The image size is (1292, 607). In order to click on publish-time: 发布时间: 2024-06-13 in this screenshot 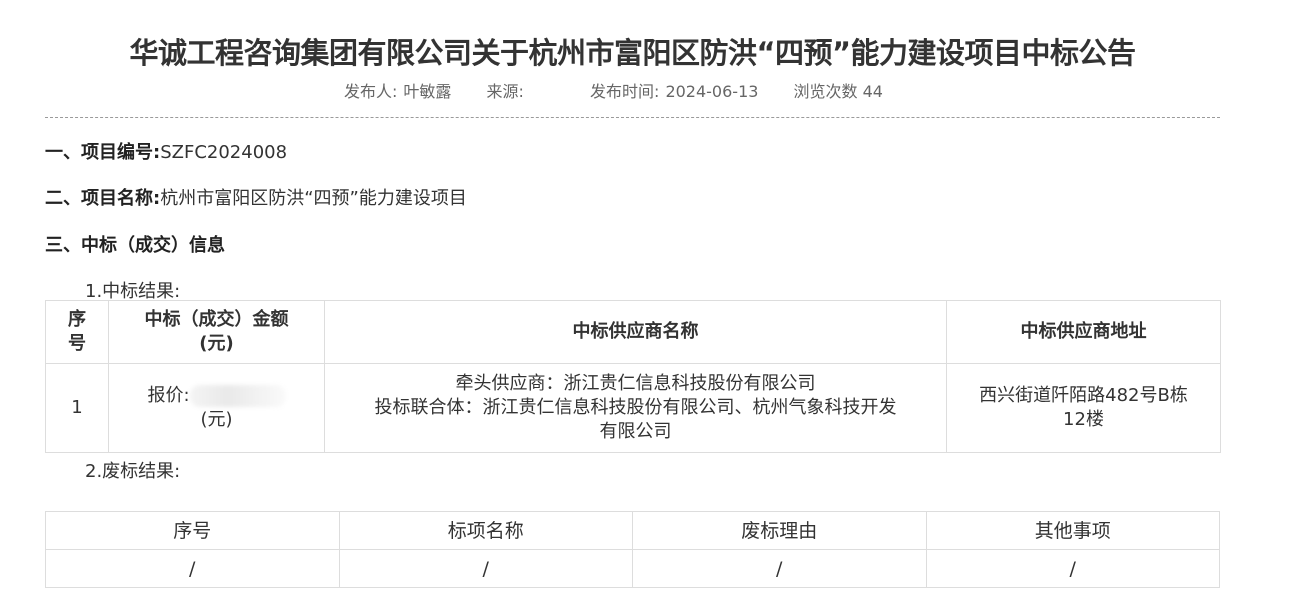, I will do `click(676, 91)`.